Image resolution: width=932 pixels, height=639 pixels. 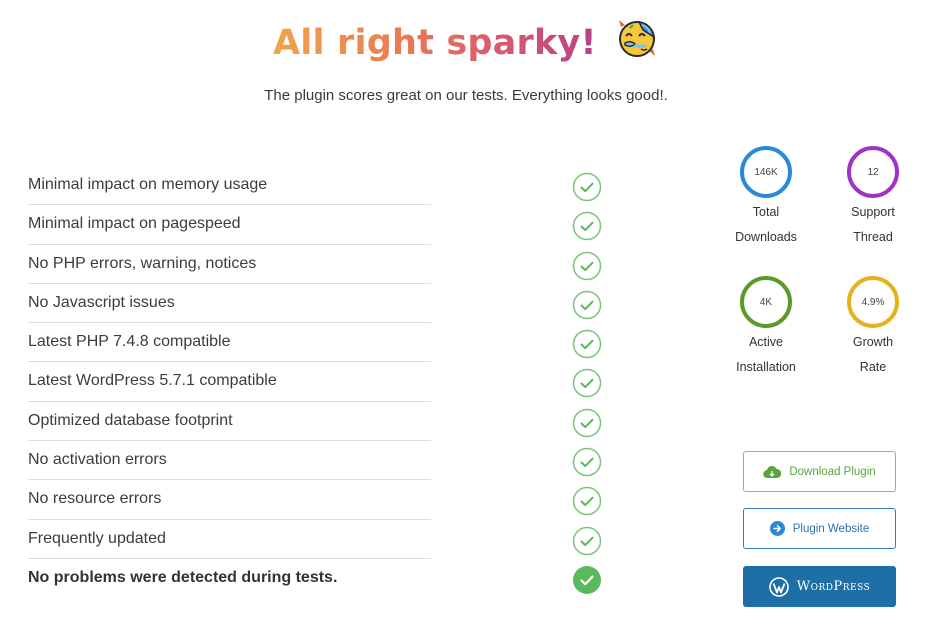 What do you see at coordinates (323, 343) in the screenshot?
I see `check-row: Latest PHP 7.4.8 compatible` at bounding box center [323, 343].